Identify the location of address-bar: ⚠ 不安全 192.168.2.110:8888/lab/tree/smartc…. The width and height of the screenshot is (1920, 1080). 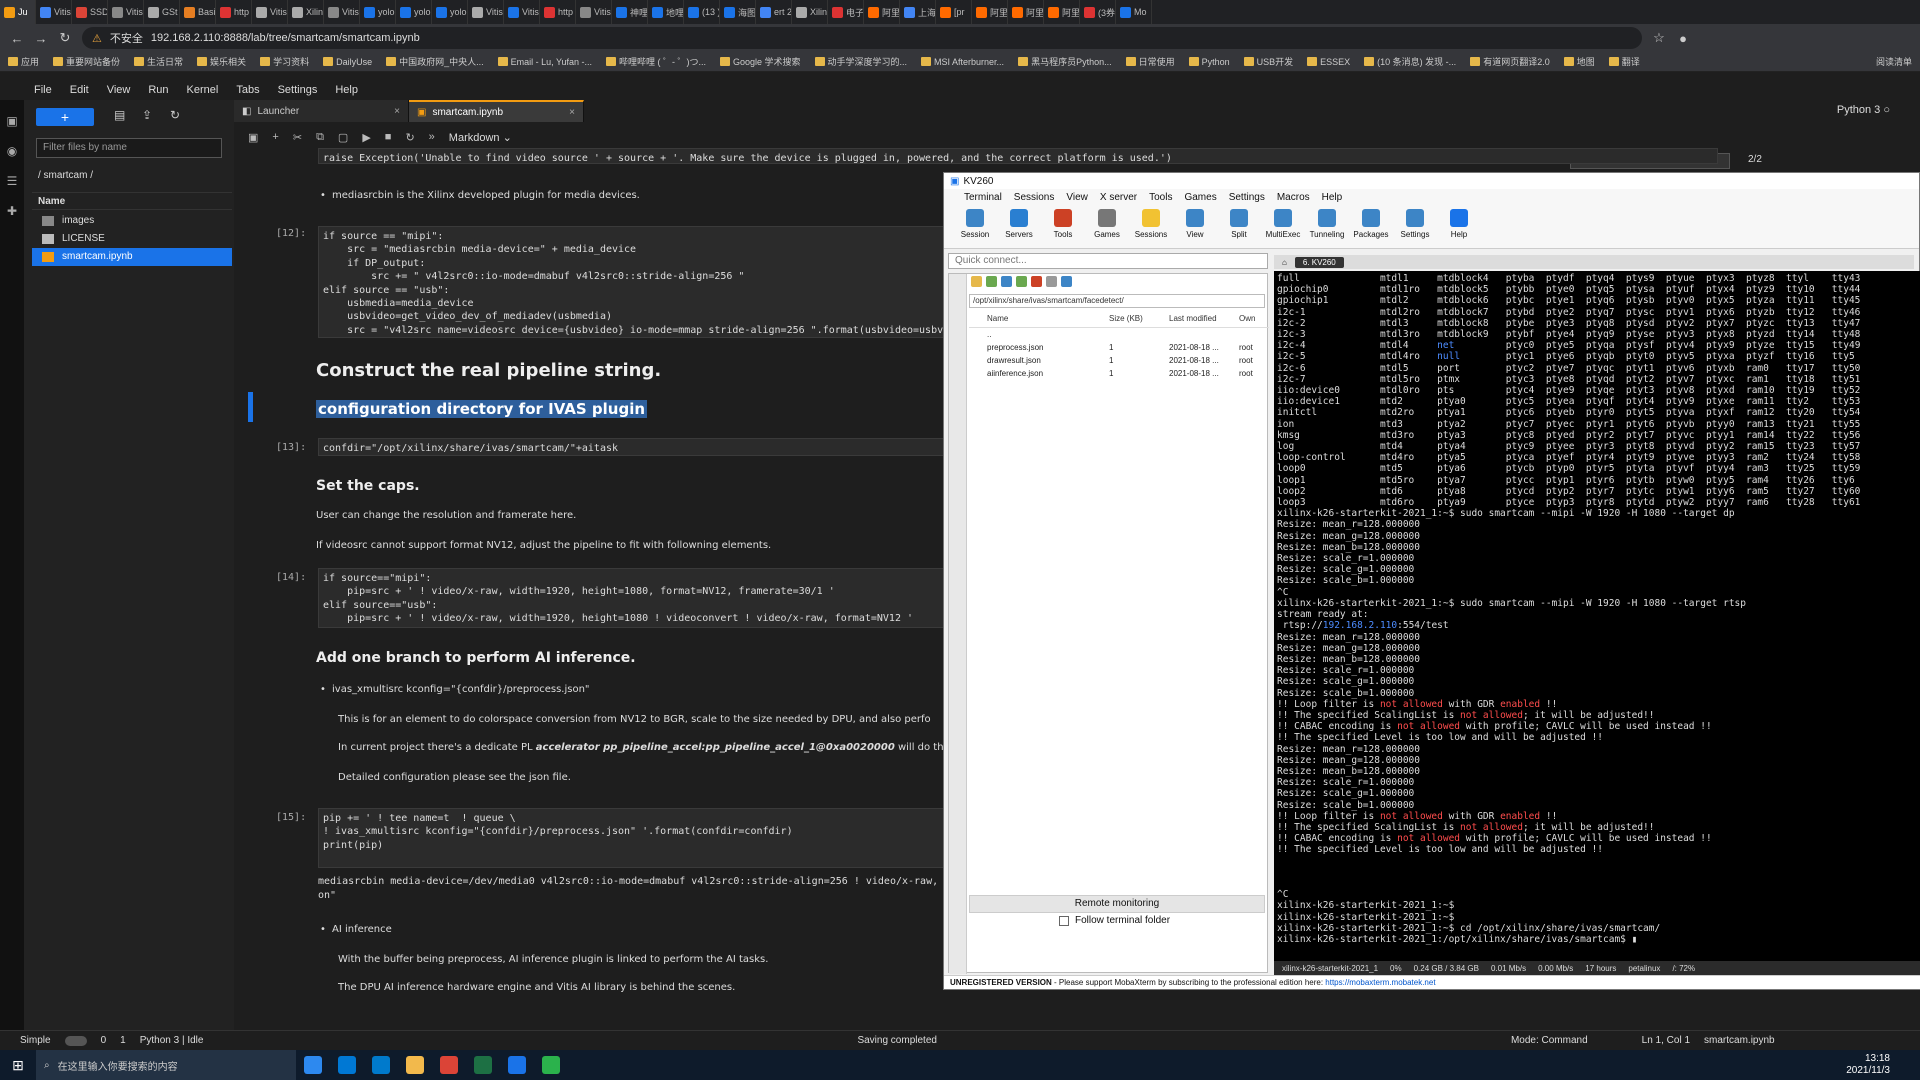
(862, 38).